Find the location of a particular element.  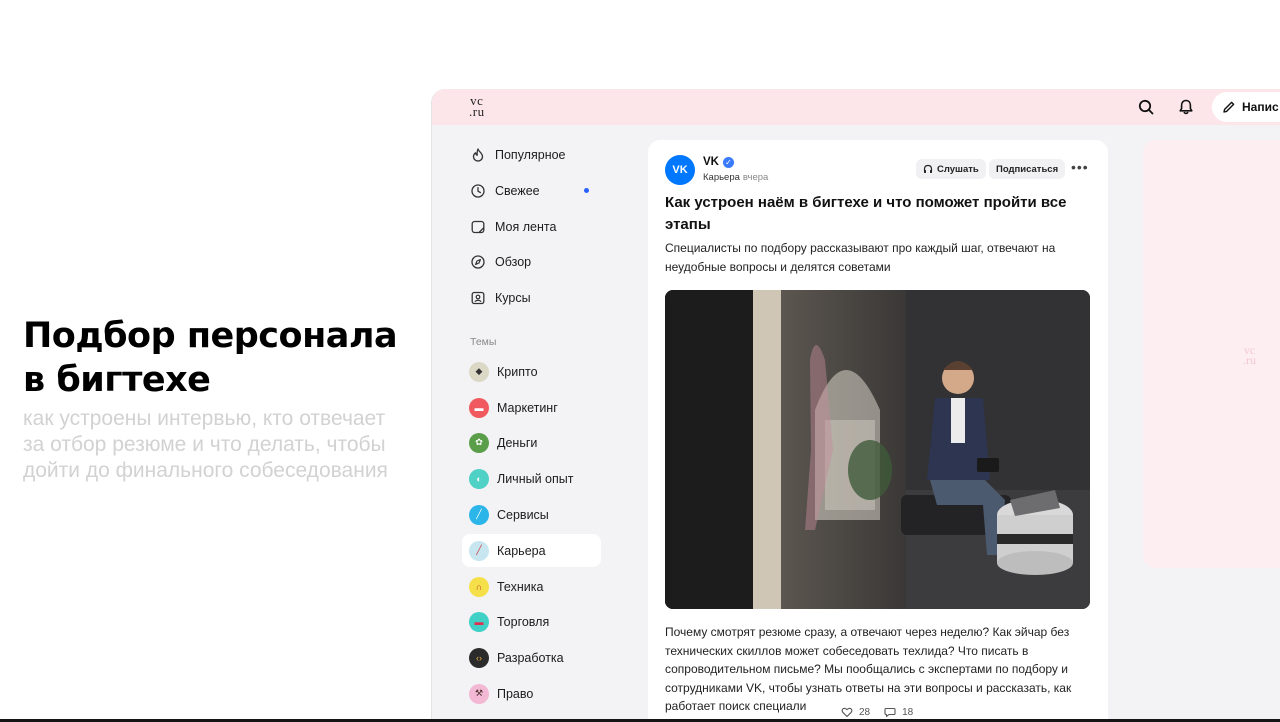

promo-subtitle-line: дойти до финального собеседования is located at coordinates (205, 470).